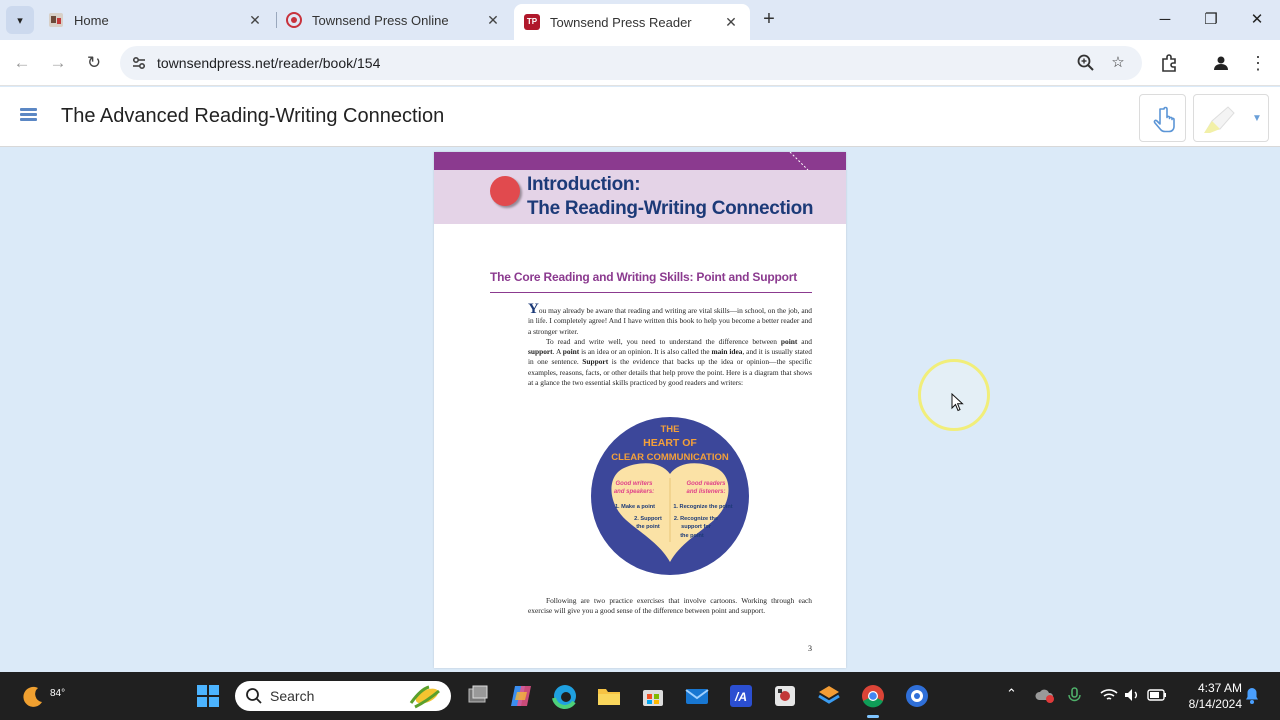 This screenshot has width=1280, height=720. I want to click on corn-search-highlight-icon, so click(424, 697).